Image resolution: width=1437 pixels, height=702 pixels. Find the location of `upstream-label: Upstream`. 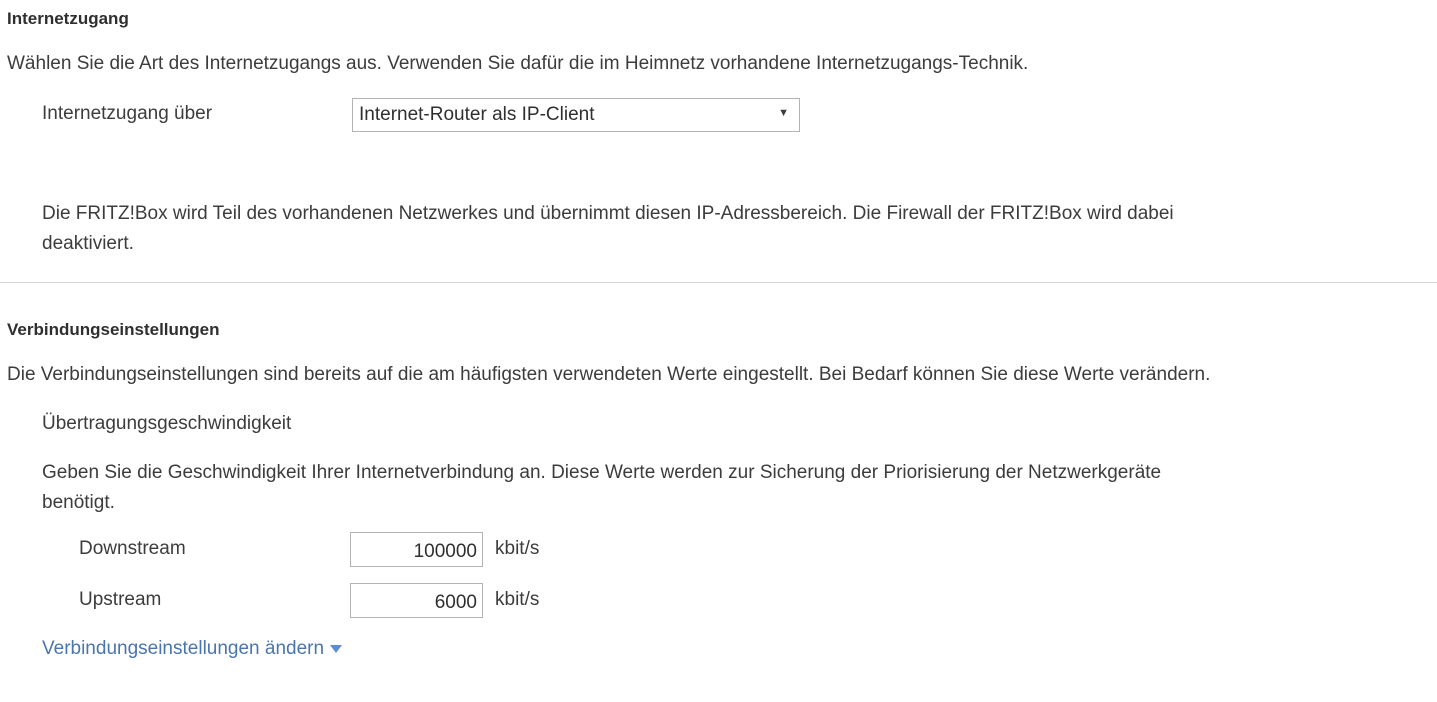

upstream-label: Upstream is located at coordinates (120, 599).